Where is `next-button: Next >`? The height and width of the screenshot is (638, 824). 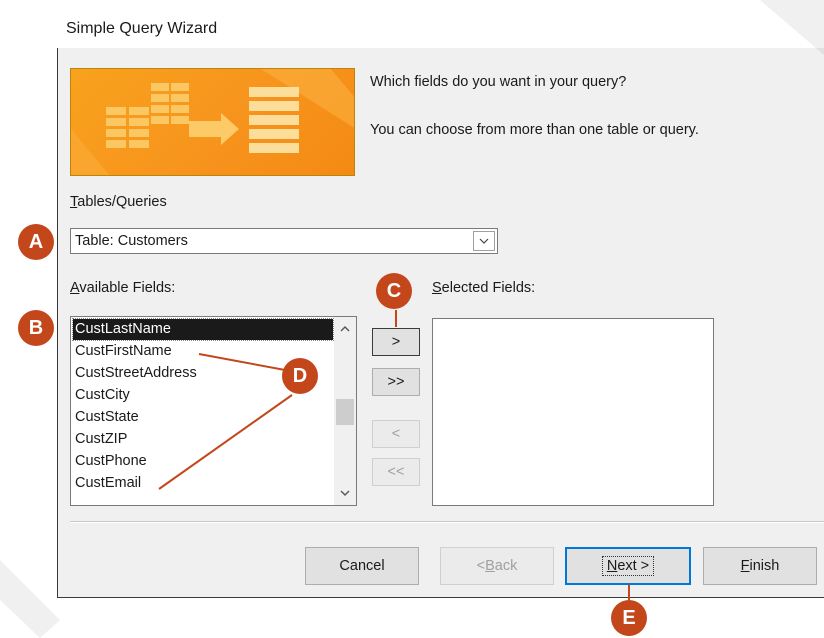 next-button: Next > is located at coordinates (628, 566).